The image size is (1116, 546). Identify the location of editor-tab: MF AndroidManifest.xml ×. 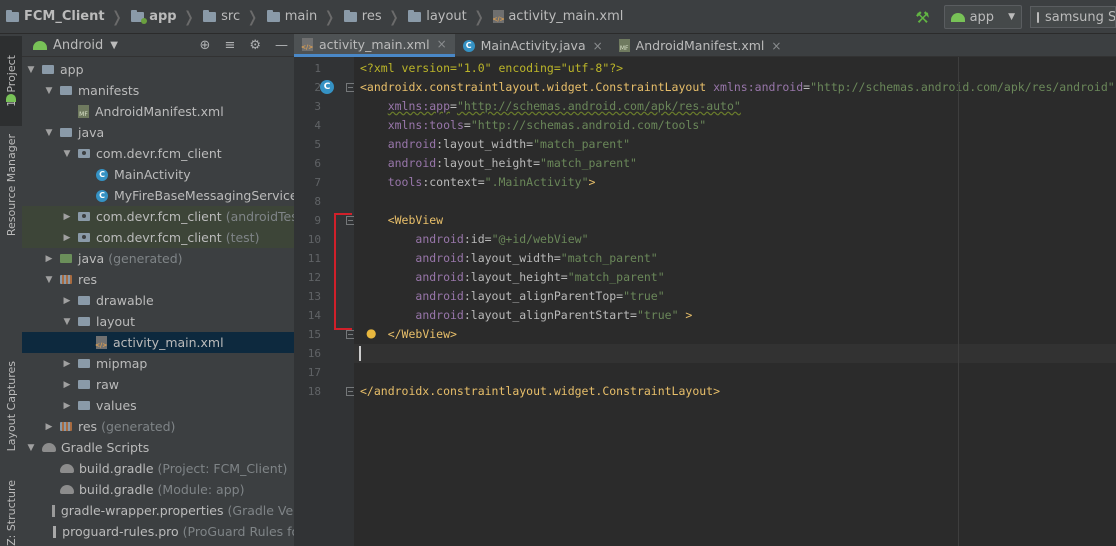
(700, 45).